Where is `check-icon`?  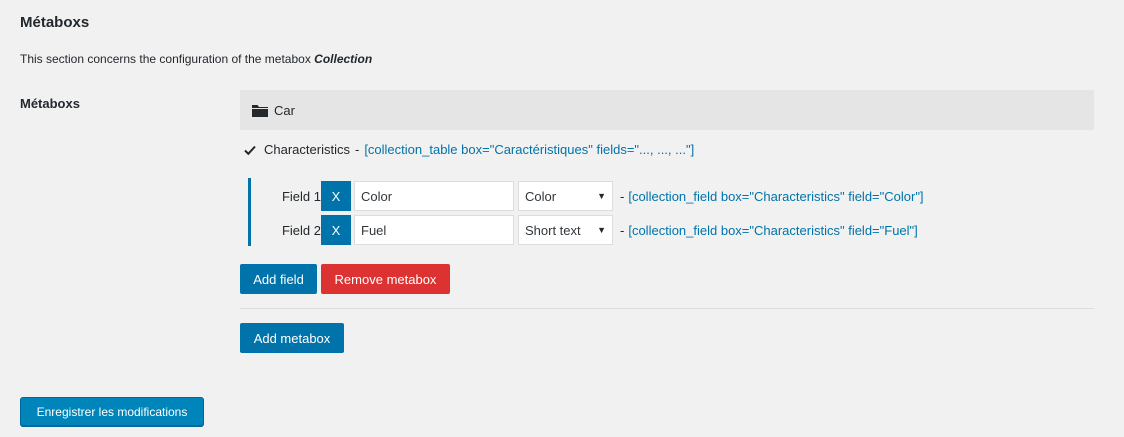
check-icon is located at coordinates (251, 150).